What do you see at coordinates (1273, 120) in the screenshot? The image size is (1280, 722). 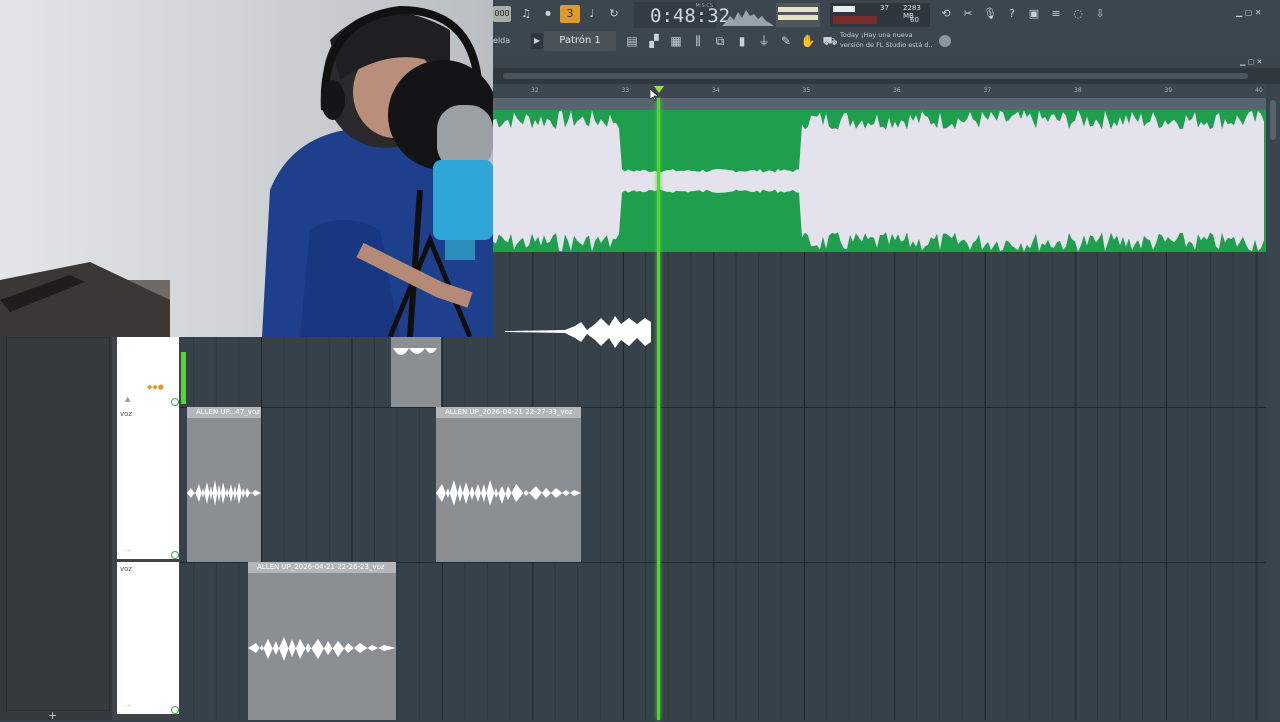 I see `vertical-scrollbar-thumb` at bounding box center [1273, 120].